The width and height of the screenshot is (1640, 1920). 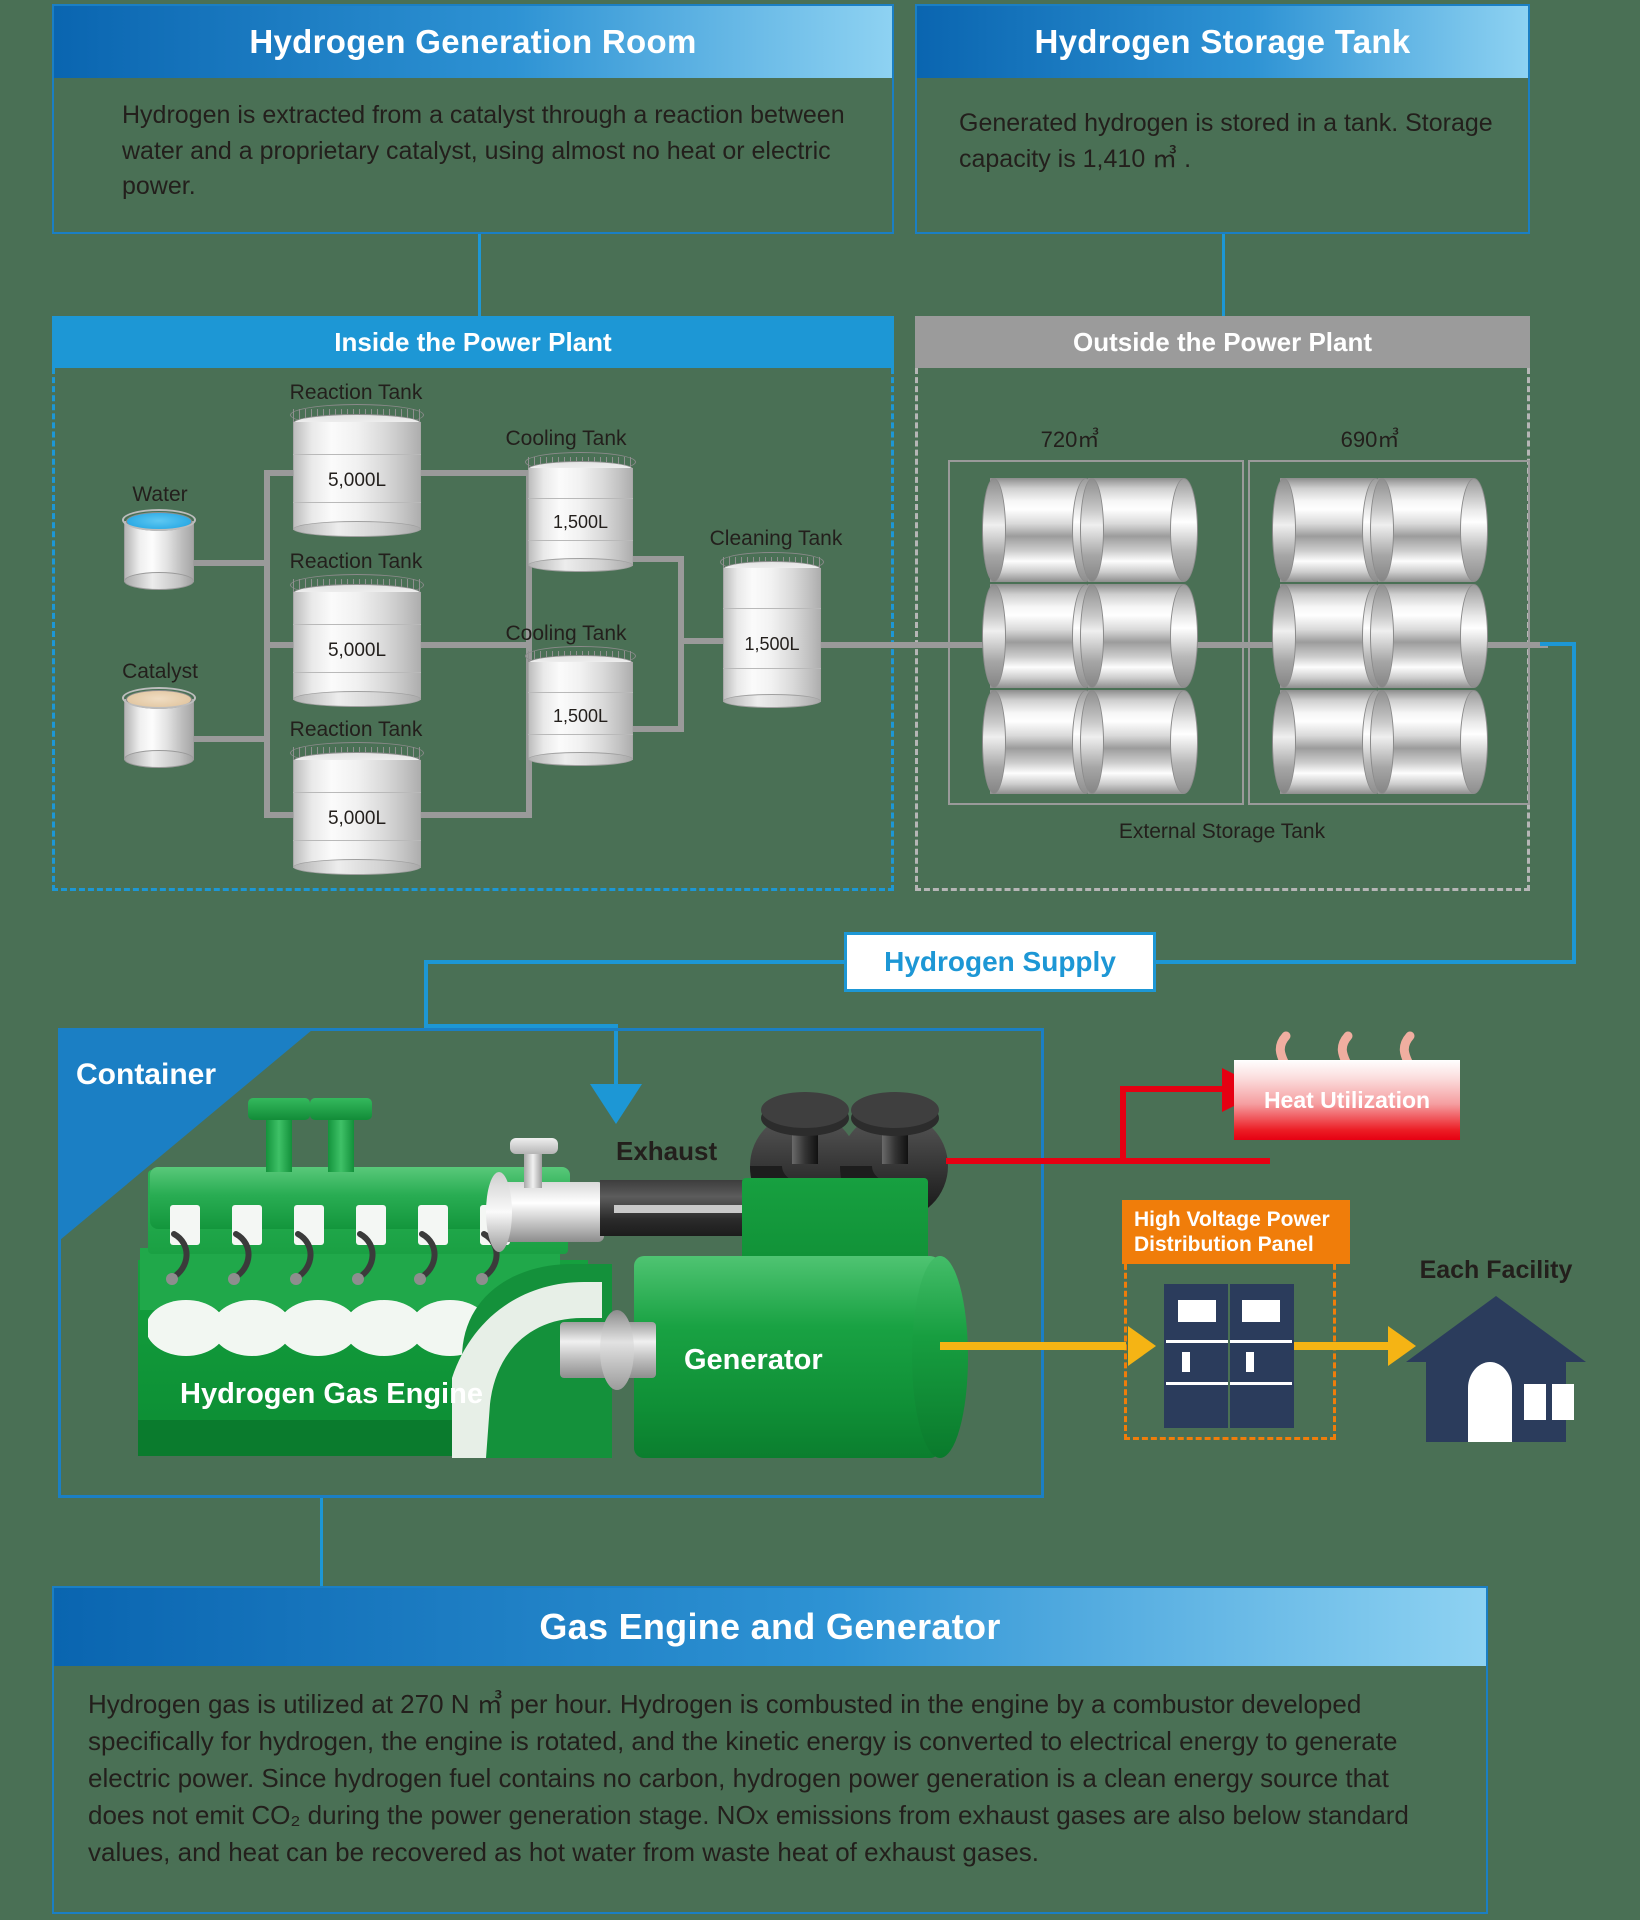 I want to click on drum-water, so click(x=159, y=549).